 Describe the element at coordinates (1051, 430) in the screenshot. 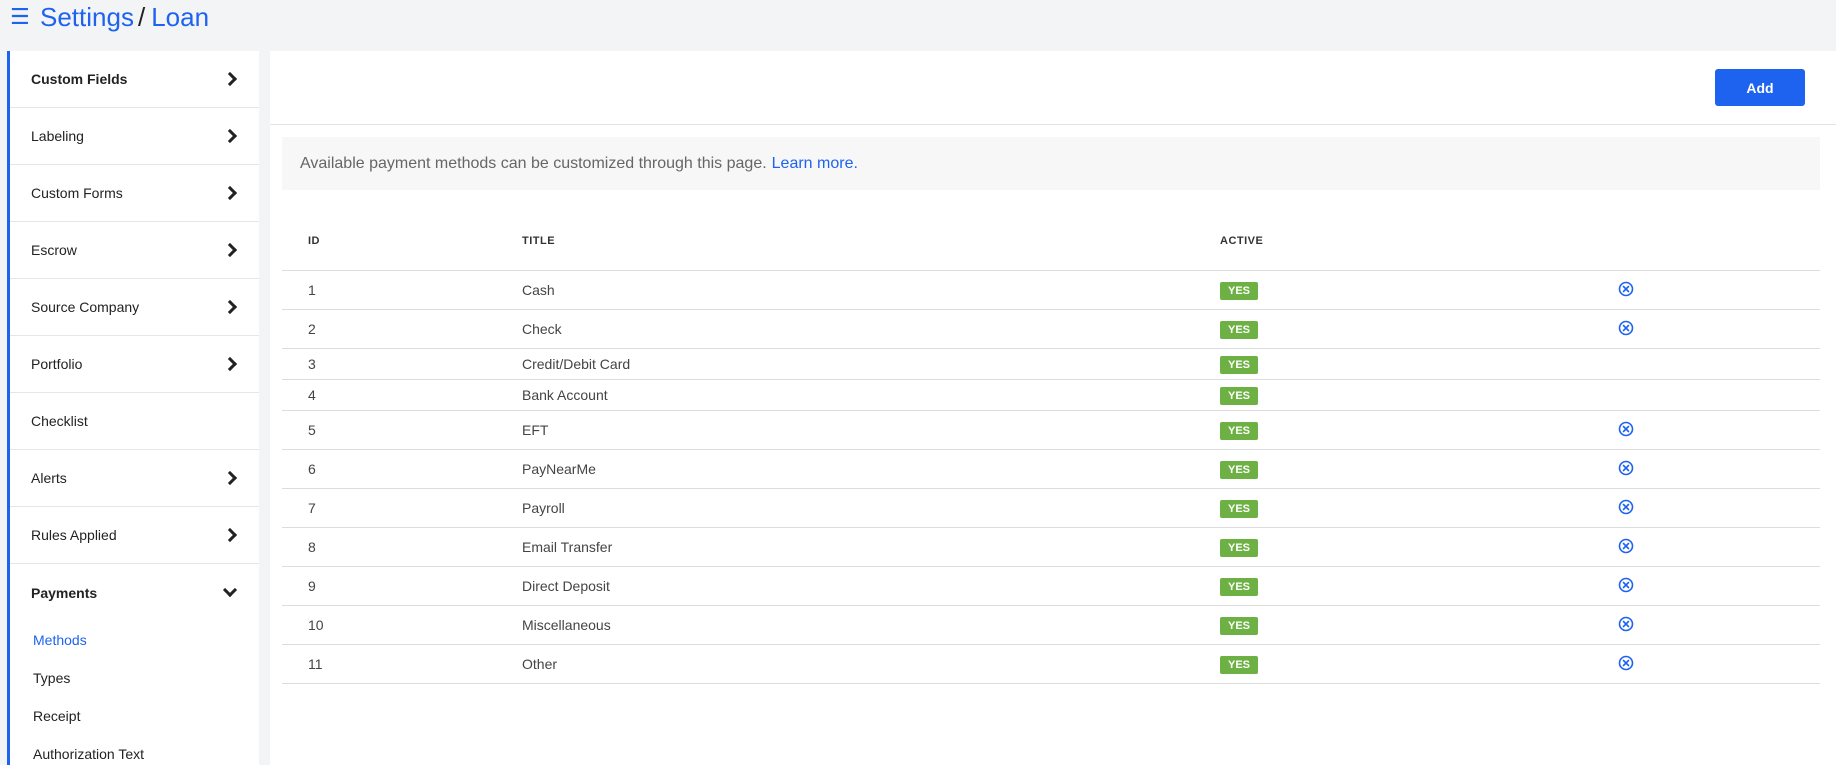

I see `table-row: 5 EFT YES` at that location.